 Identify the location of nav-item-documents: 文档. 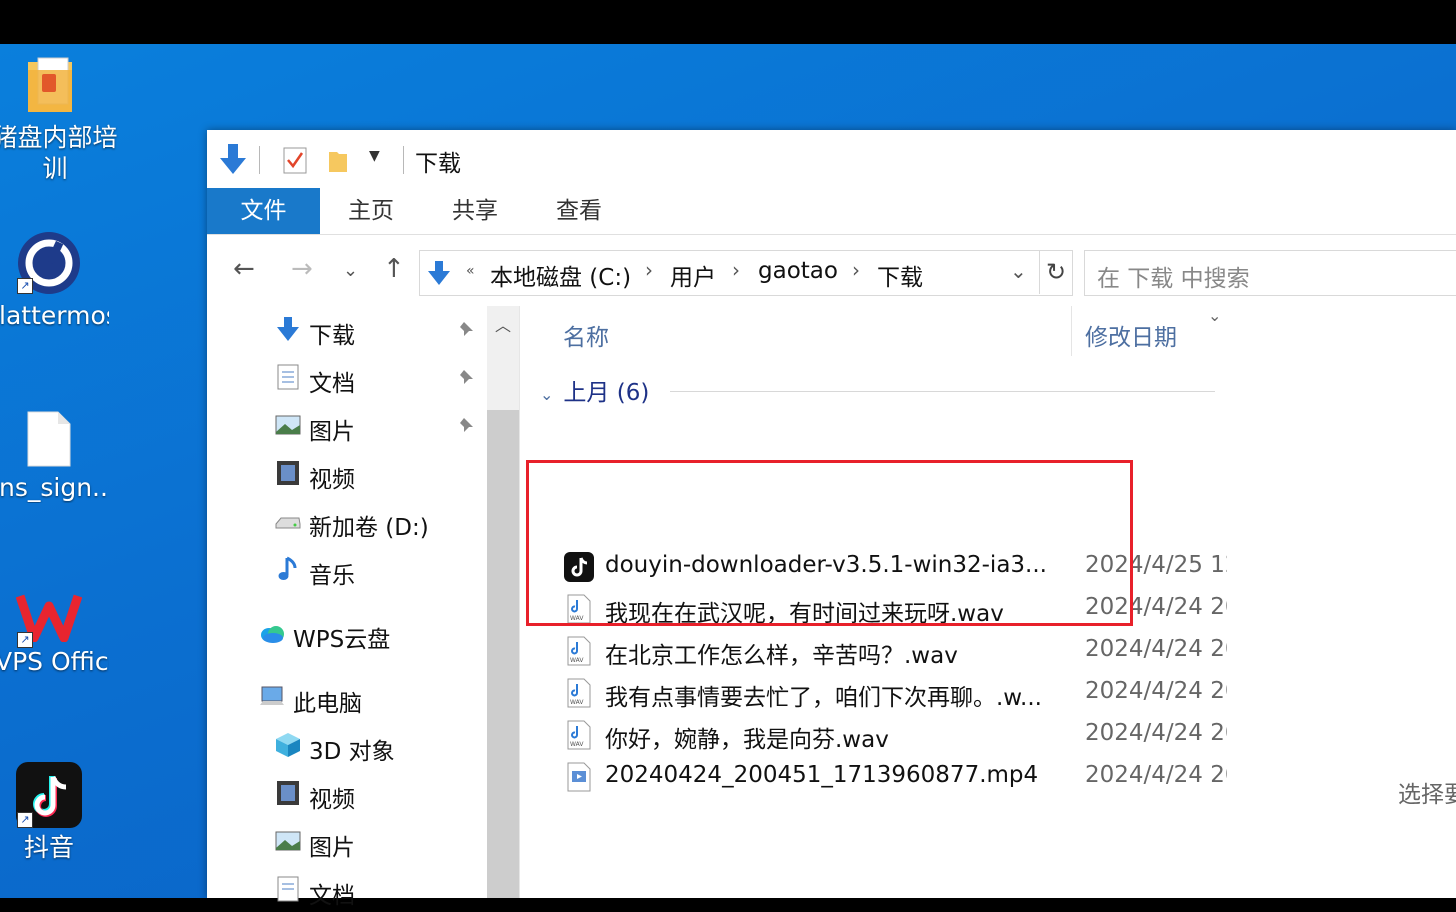
(380, 380).